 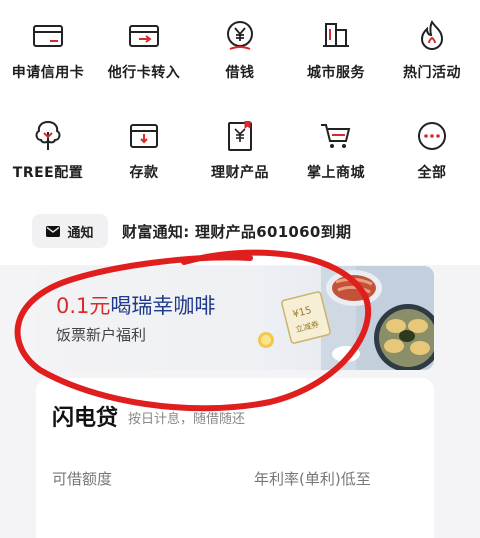 I want to click on more-dots-icon, so click(x=432, y=136).